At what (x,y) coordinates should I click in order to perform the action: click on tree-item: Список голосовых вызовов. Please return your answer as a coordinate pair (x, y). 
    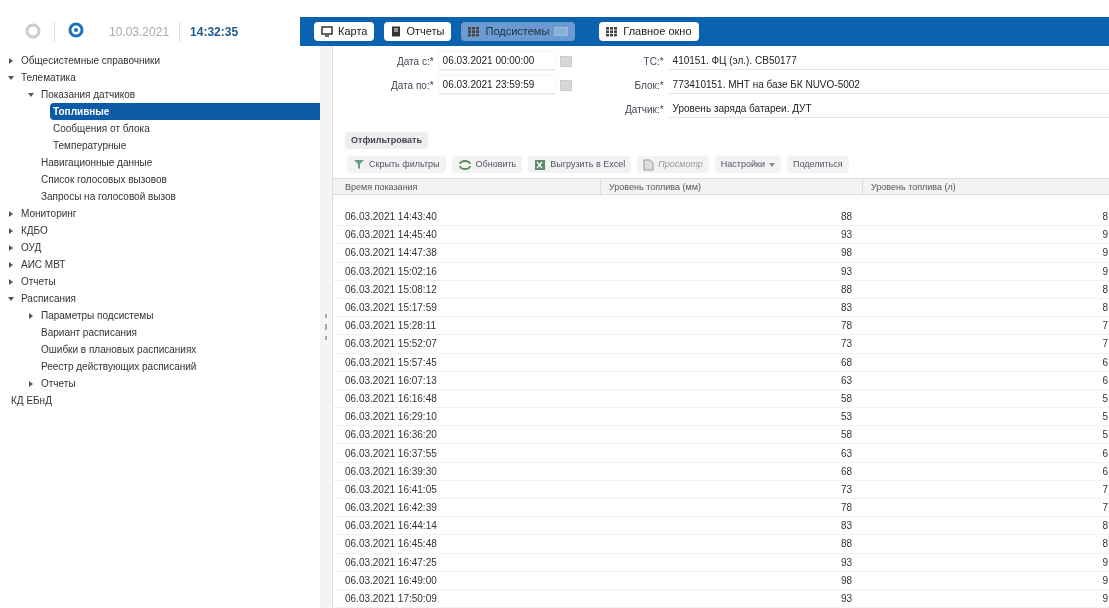
    Looking at the image, I should click on (102, 179).